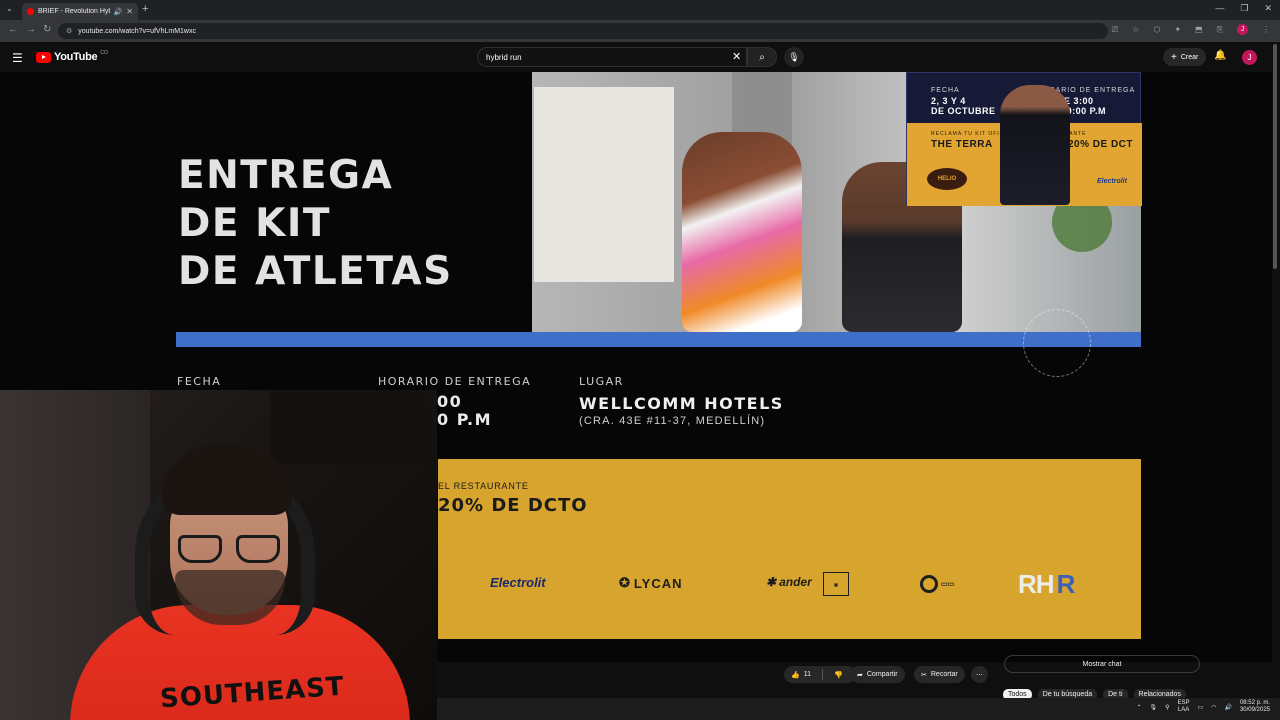  What do you see at coordinates (1220, 55) in the screenshot?
I see `notifications-bell-icon: 🔔` at bounding box center [1220, 55].